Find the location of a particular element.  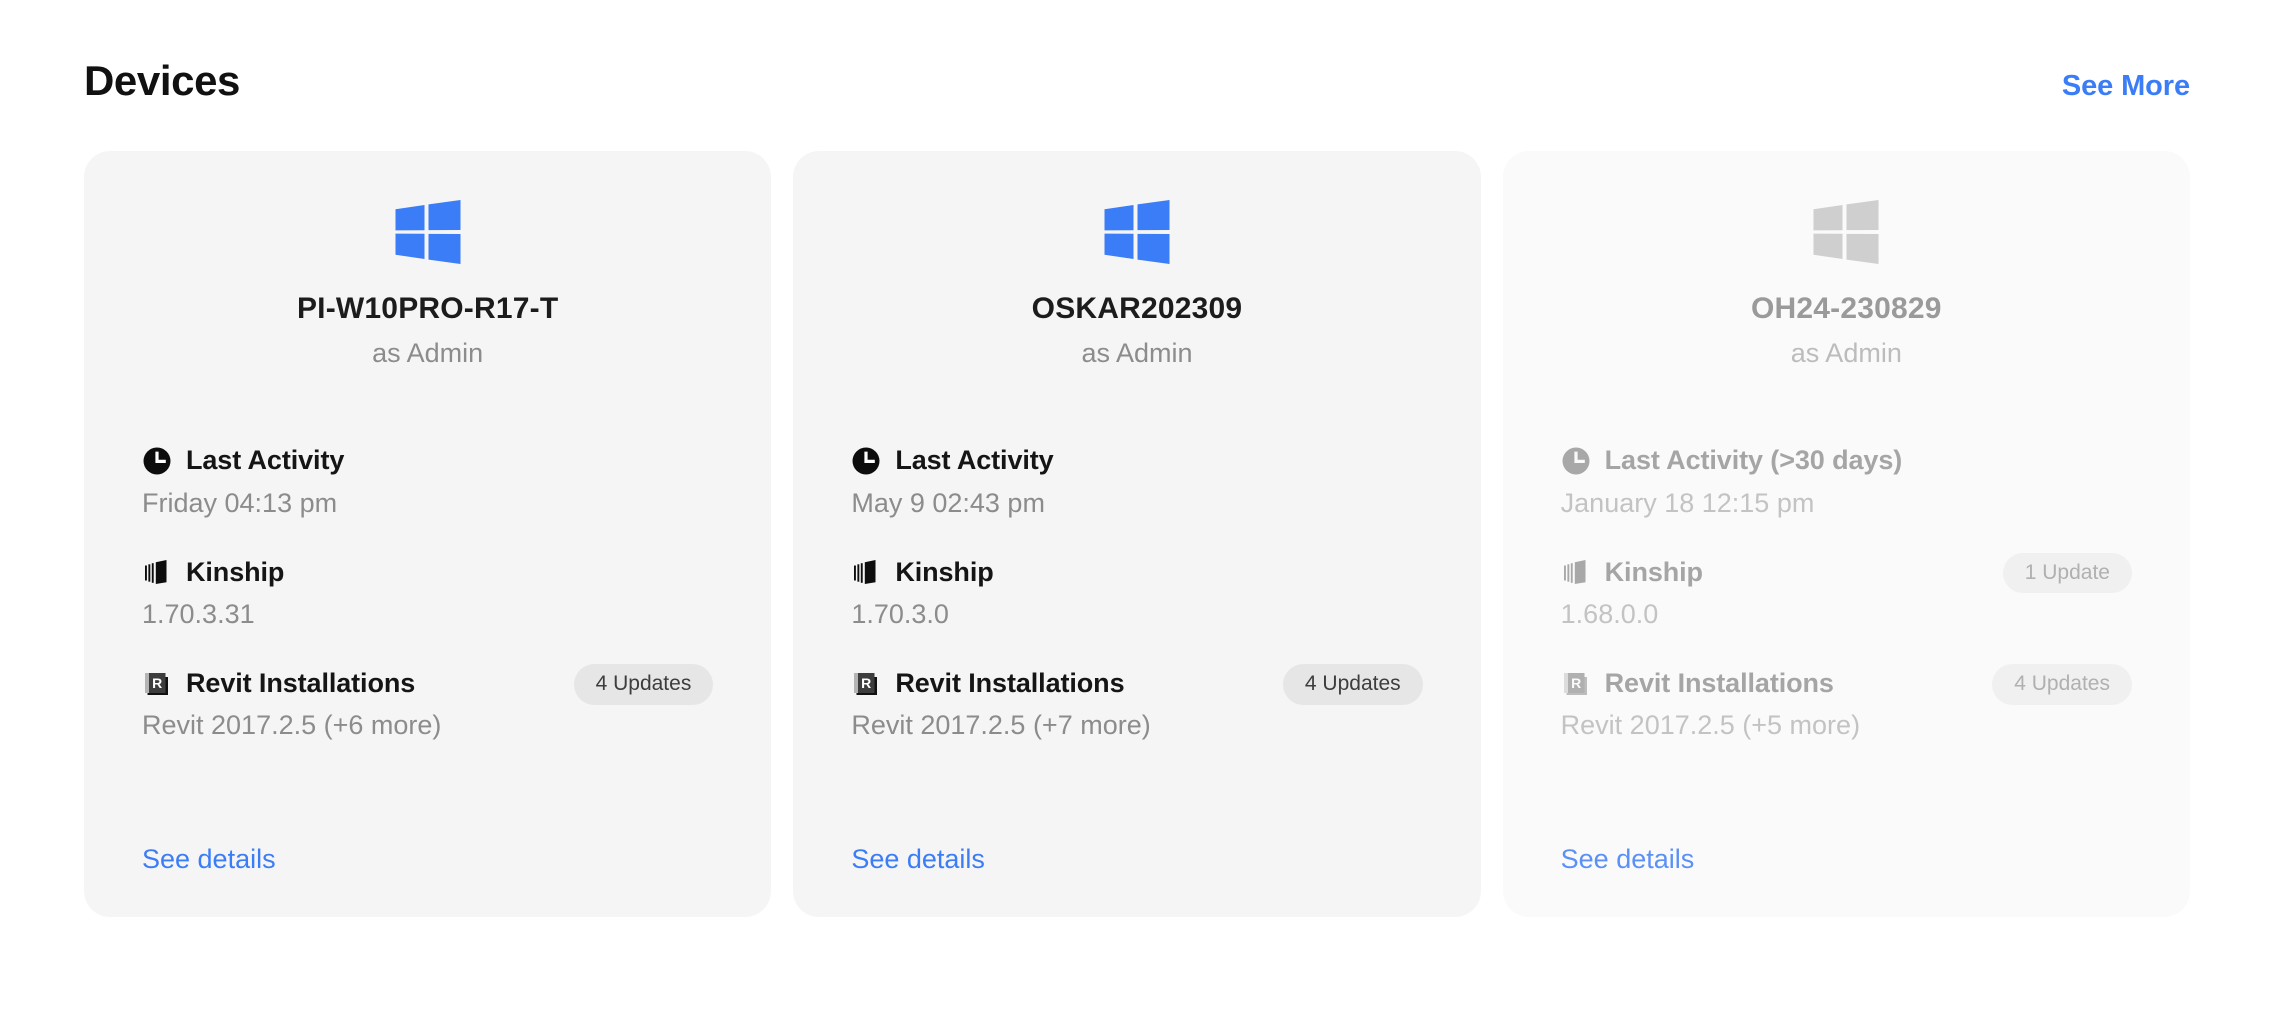

page-title: Devices is located at coordinates (162, 80).